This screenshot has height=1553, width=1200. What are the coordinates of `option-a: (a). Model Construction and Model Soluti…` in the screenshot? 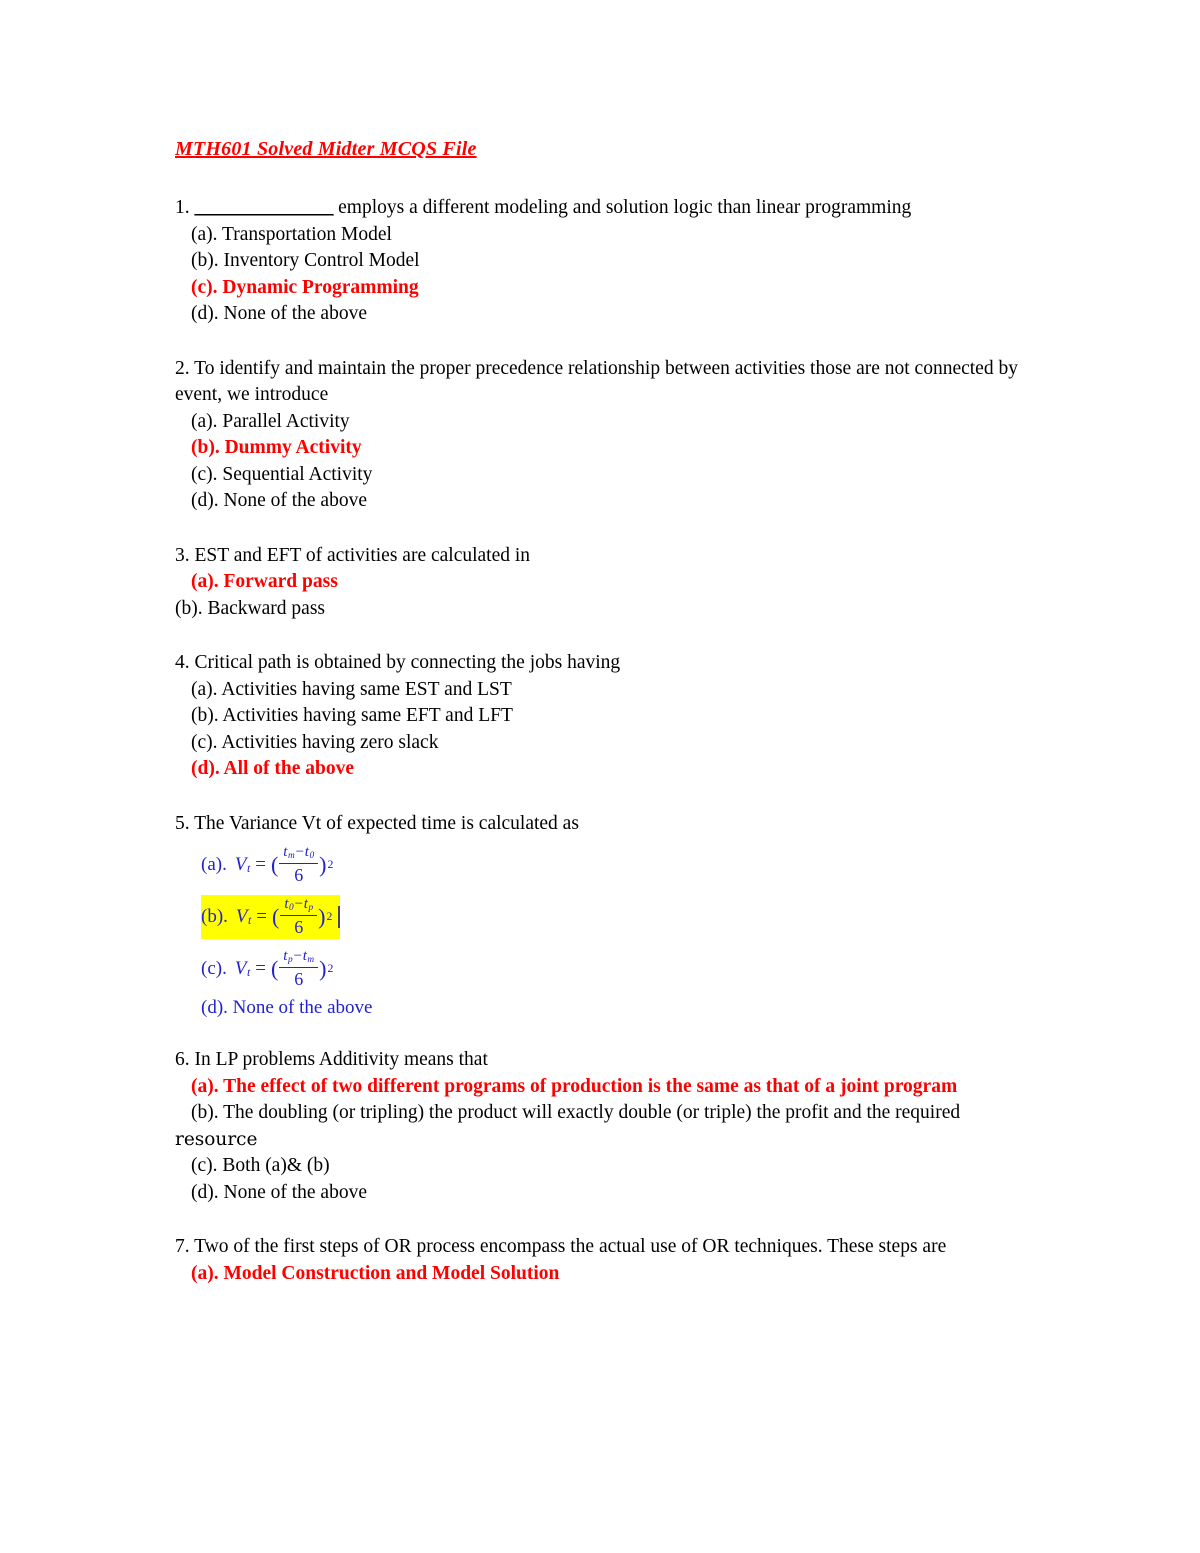 It's located at (600, 1274).